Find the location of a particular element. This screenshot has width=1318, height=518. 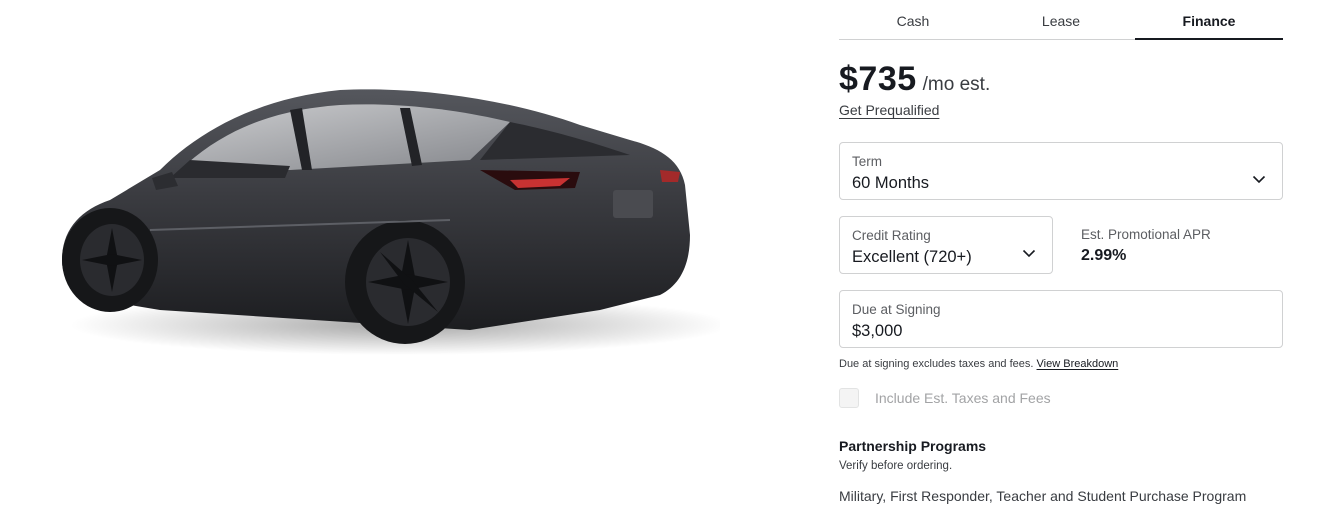

partnership-subtitle: Verify before ordering. is located at coordinates (896, 466).